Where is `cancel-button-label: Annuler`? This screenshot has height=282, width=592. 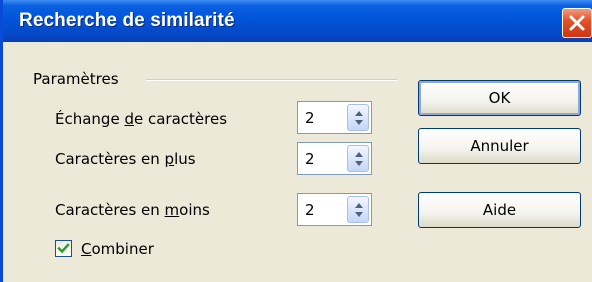
cancel-button-label: Annuler is located at coordinates (499, 146).